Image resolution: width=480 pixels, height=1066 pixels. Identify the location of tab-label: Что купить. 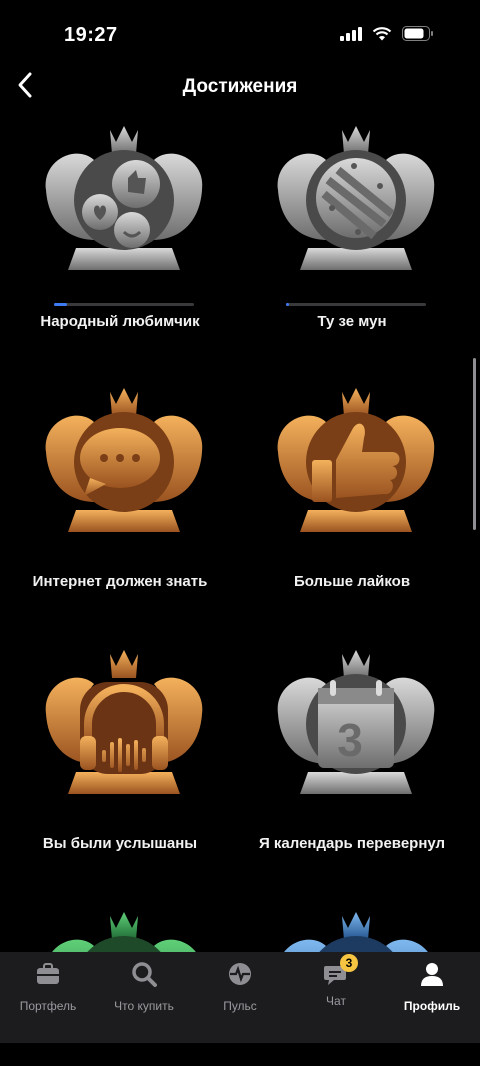
(144, 1006).